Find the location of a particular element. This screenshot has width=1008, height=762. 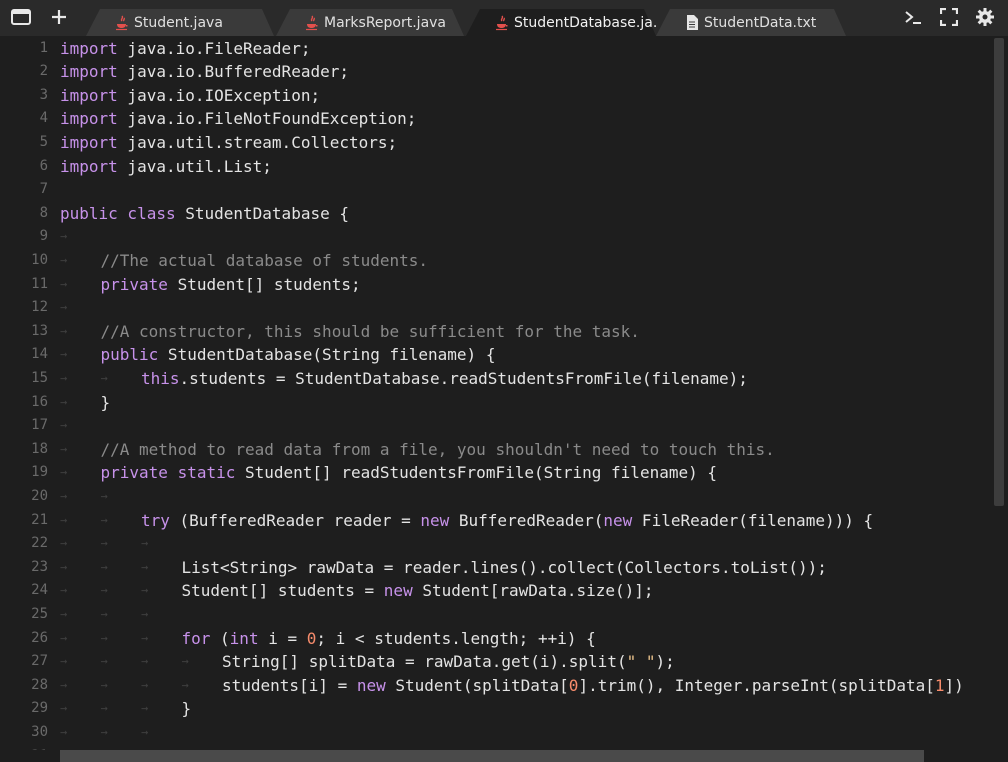

tab-label: MarksReport.java is located at coordinates (385, 22).